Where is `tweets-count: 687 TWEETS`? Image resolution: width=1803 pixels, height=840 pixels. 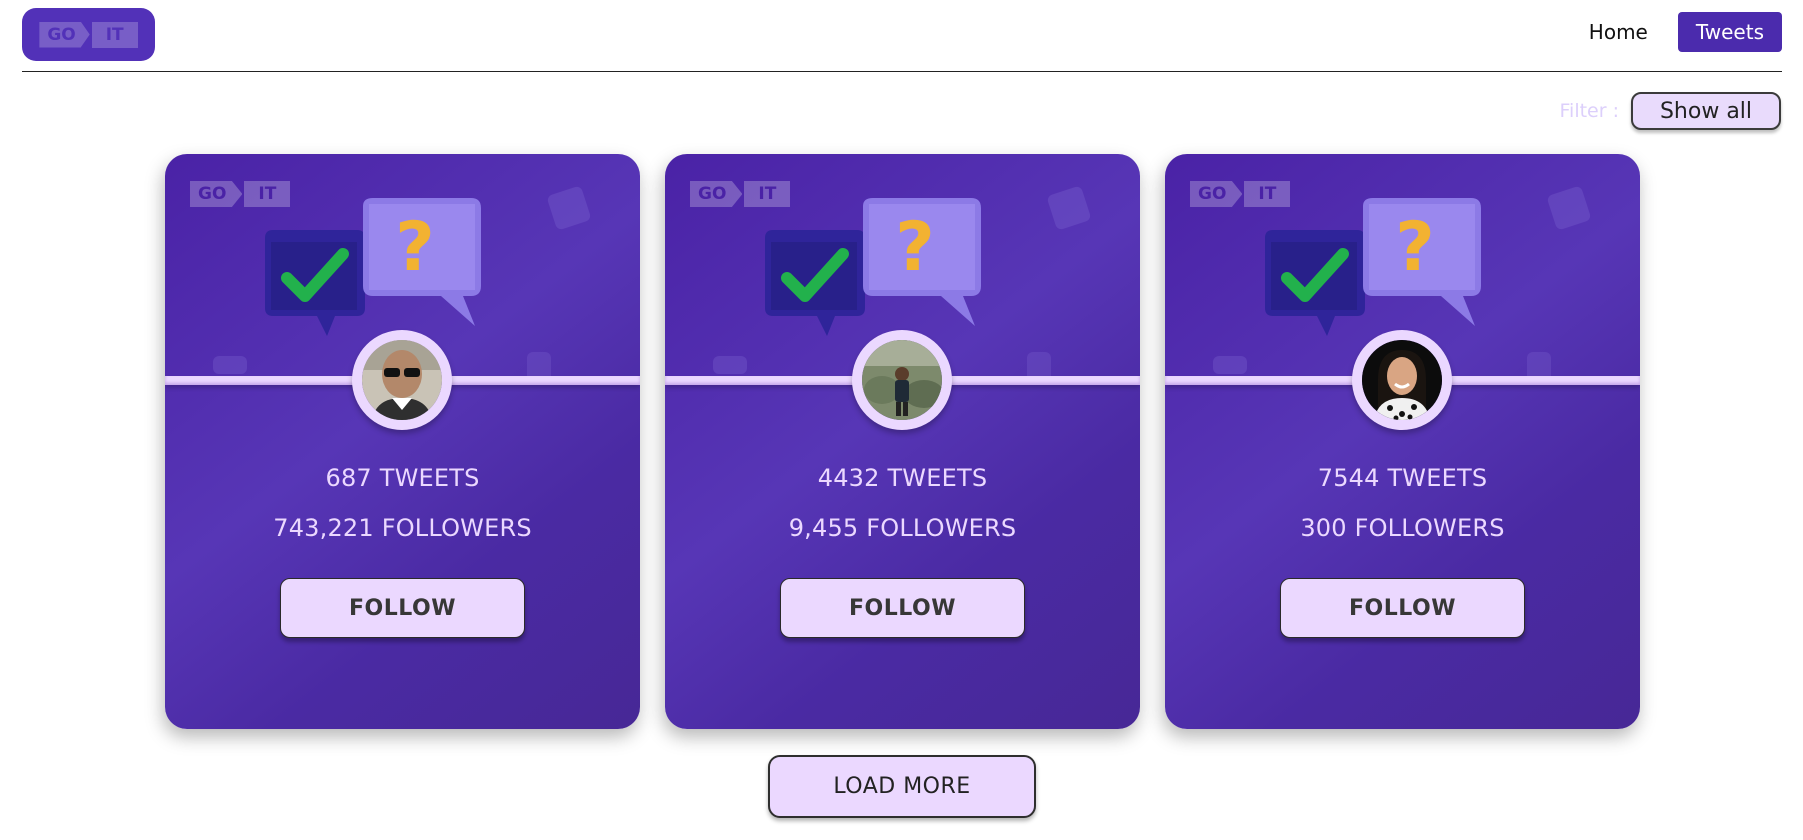 tweets-count: 687 TWEETS is located at coordinates (402, 478).